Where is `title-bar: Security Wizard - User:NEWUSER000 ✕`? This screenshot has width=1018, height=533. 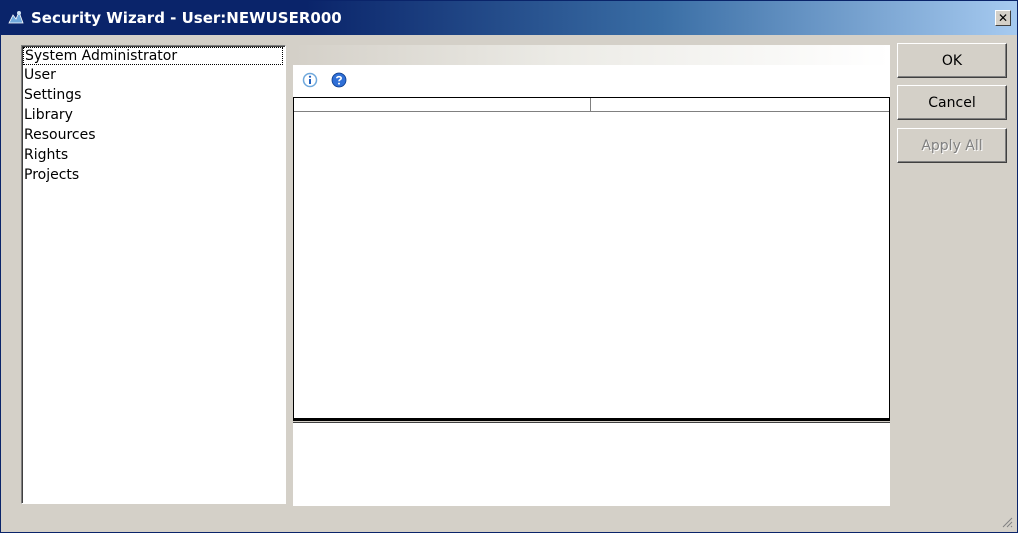
title-bar: Security Wizard - User:NEWUSER000 ✕ is located at coordinates (509, 18).